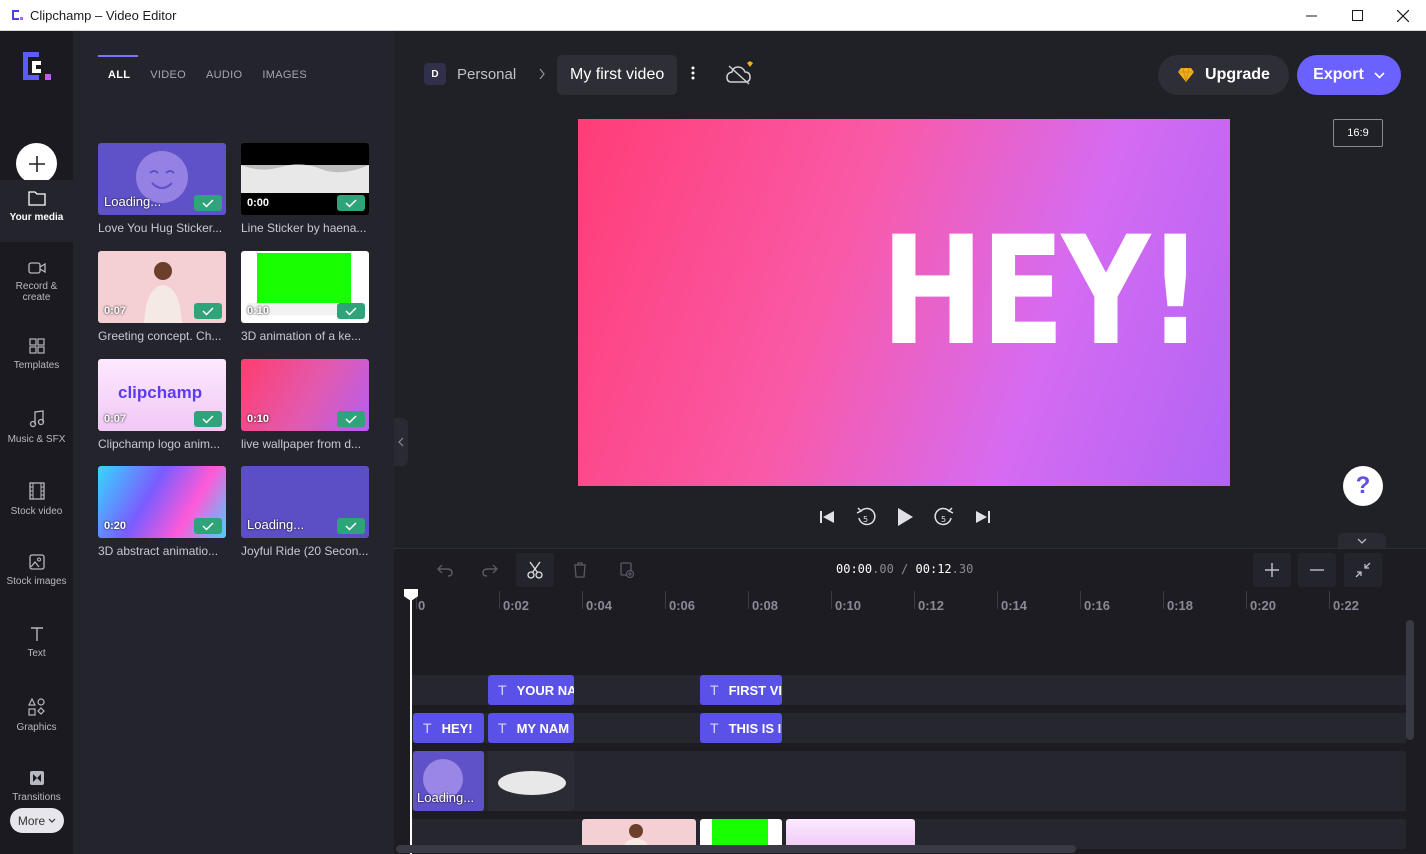 Image resolution: width=1426 pixels, height=854 pixels. Describe the element at coordinates (1223, 75) in the screenshot. I see `upgrade-button: Upgrade` at that location.